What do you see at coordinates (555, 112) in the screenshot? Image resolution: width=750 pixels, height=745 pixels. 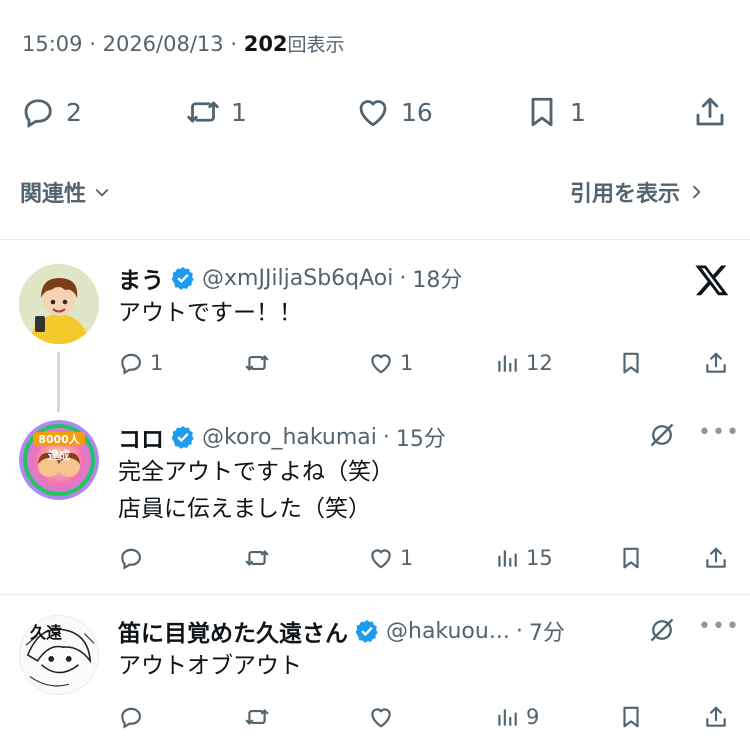 I see `bookmark-button: 1` at bounding box center [555, 112].